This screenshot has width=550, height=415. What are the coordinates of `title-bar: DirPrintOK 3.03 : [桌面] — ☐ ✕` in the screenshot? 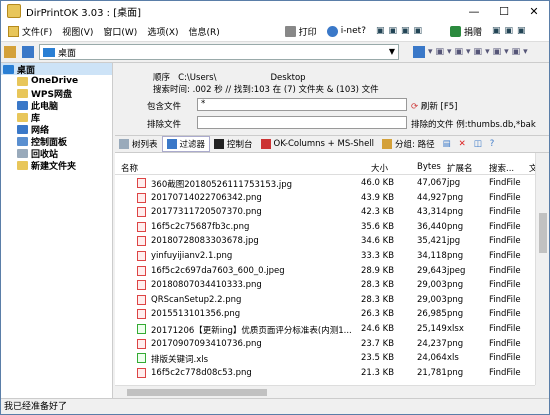 It's located at (275, 11).